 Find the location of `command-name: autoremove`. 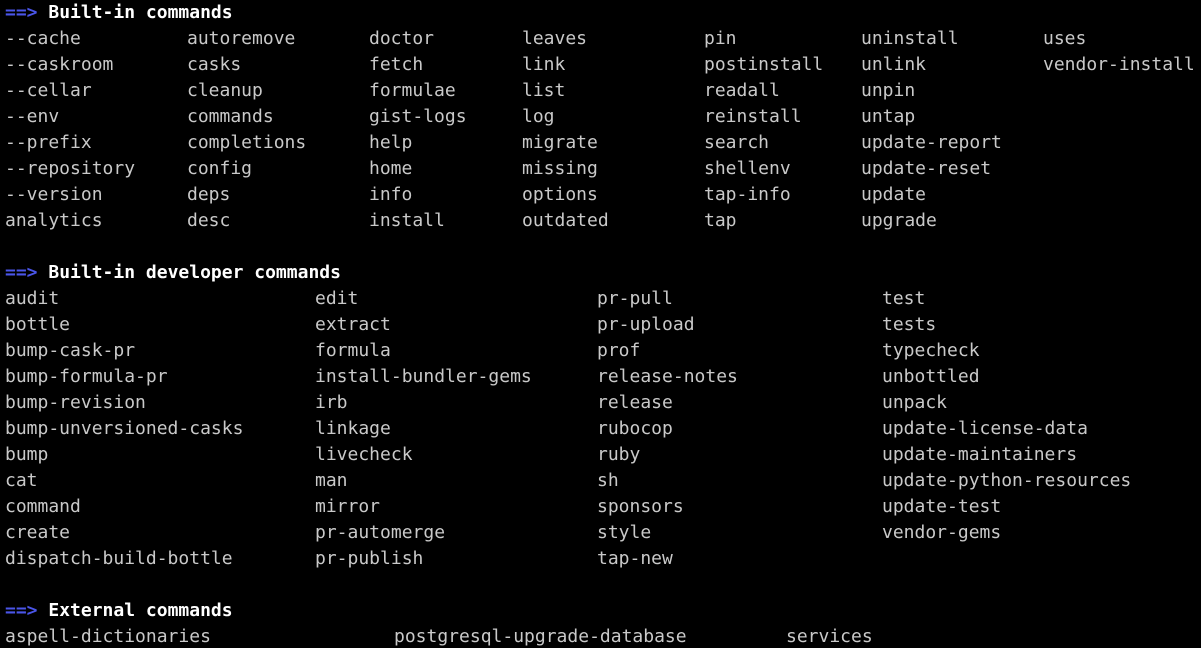

command-name: autoremove is located at coordinates (241, 38).